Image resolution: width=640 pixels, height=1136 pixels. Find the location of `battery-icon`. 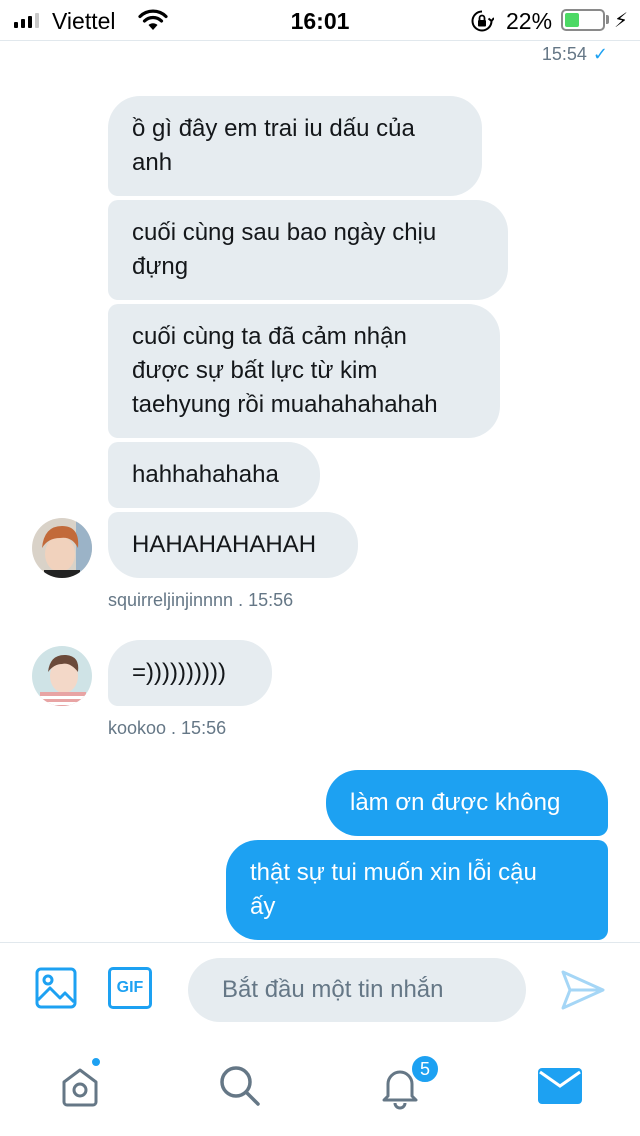

battery-icon is located at coordinates (583, 20).